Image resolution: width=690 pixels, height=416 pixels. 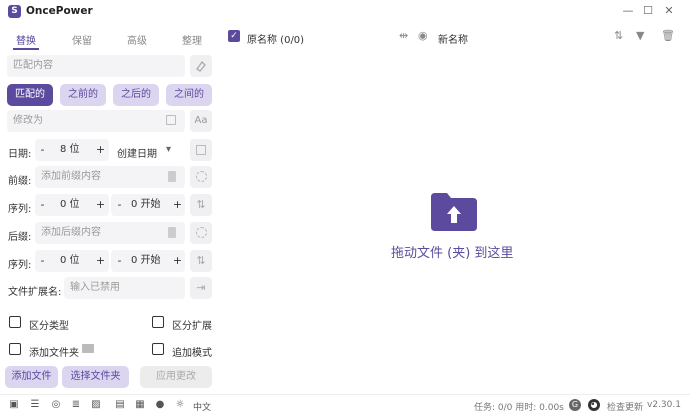 What do you see at coordinates (96, 66) in the screenshot?
I see `match-input: 匹配内容` at bounding box center [96, 66].